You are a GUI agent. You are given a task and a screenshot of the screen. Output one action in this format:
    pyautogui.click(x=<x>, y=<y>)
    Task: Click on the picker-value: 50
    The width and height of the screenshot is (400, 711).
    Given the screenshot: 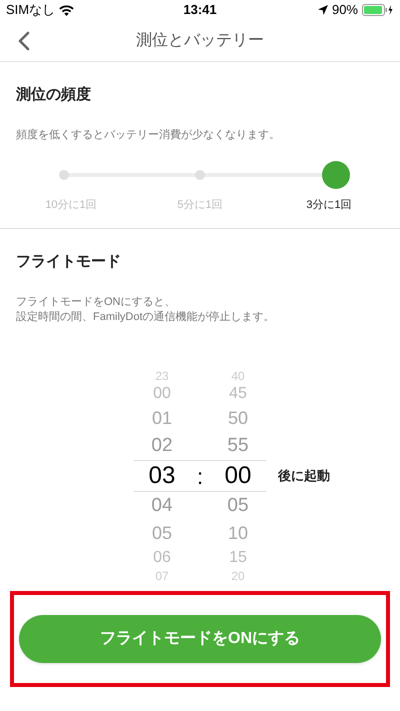 What is the action you would take?
    pyautogui.click(x=238, y=418)
    